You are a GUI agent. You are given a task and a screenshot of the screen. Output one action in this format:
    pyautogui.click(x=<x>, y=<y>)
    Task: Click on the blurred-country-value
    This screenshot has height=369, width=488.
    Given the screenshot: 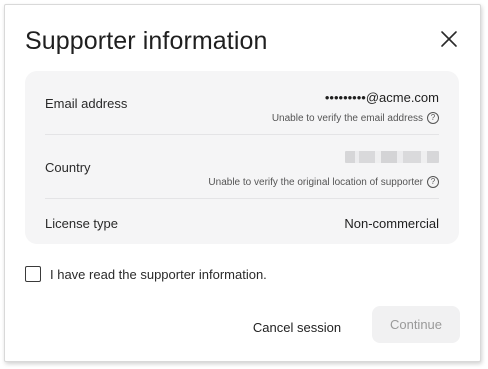 What is the action you would take?
    pyautogui.click(x=392, y=157)
    